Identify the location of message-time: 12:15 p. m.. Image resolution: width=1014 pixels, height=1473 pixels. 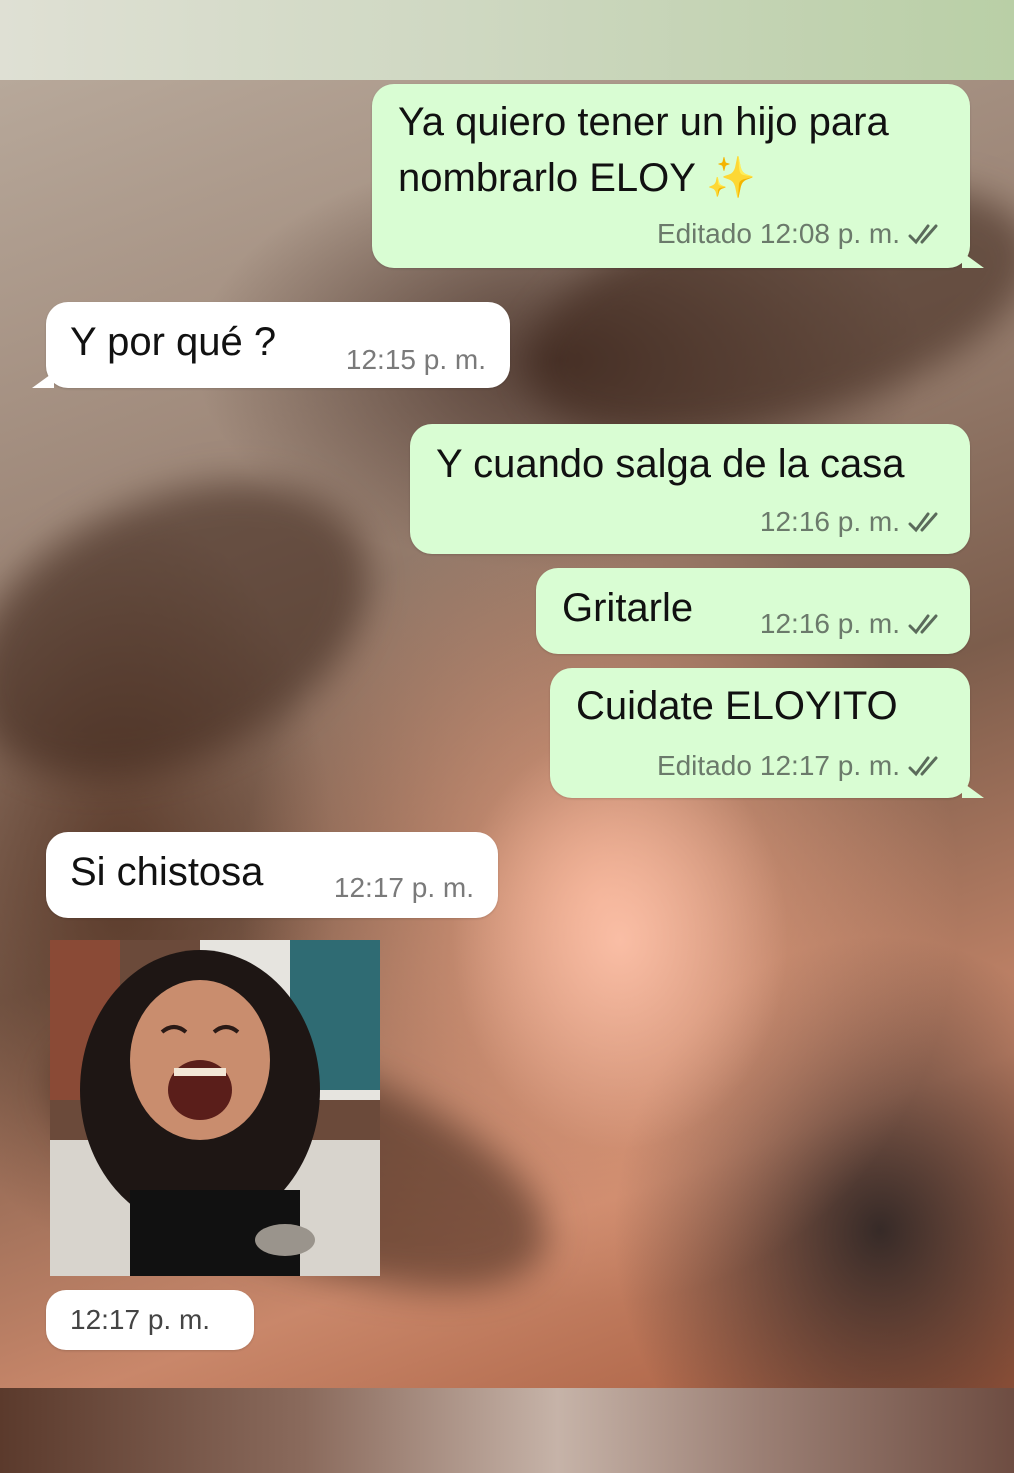
(415, 359).